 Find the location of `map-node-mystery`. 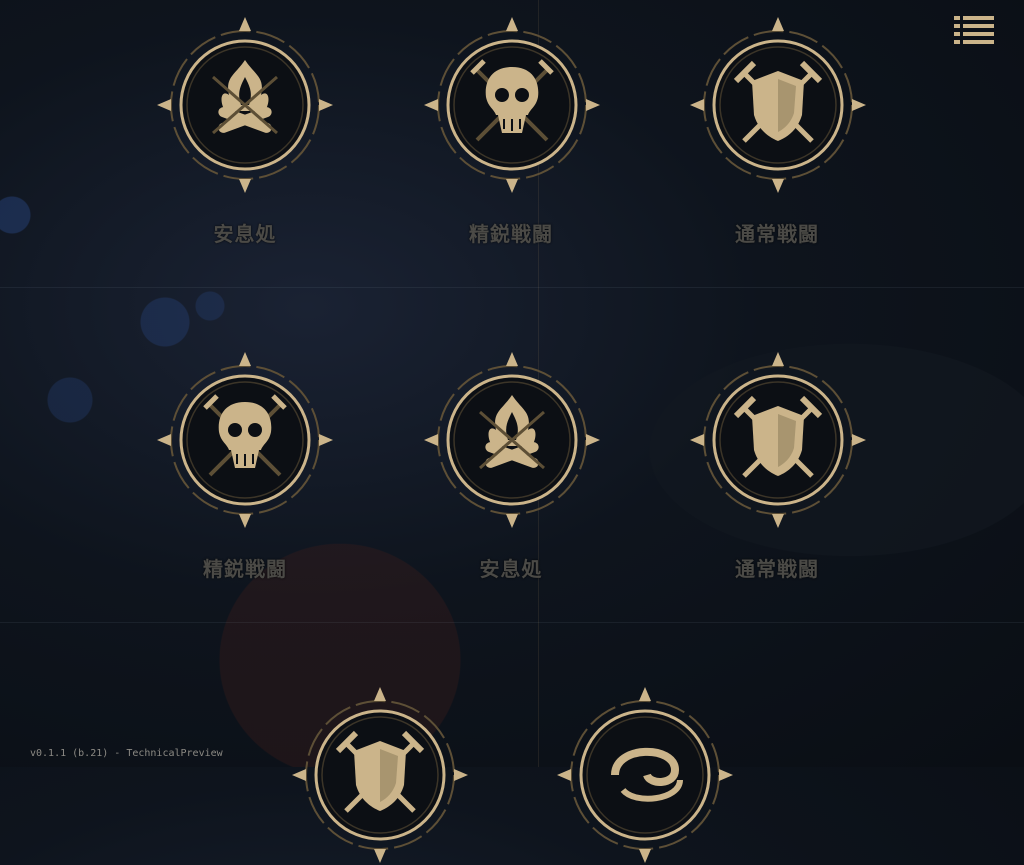

map-node-mystery is located at coordinates (645, 775).